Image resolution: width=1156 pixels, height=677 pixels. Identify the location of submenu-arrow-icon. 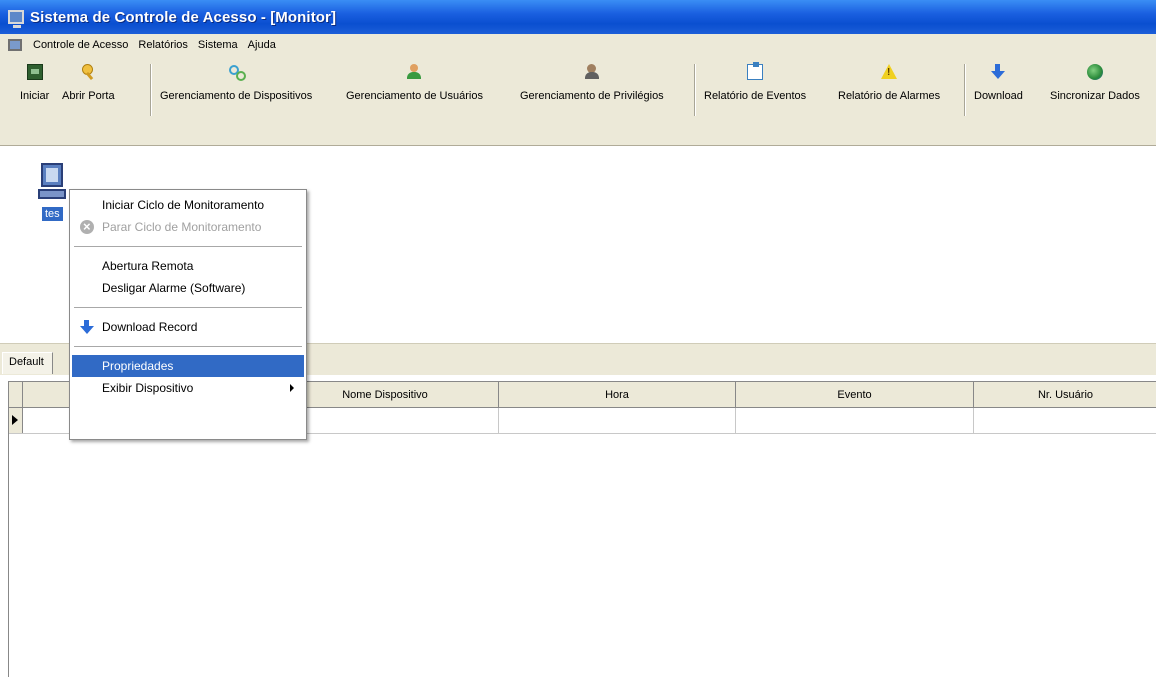
(292, 388).